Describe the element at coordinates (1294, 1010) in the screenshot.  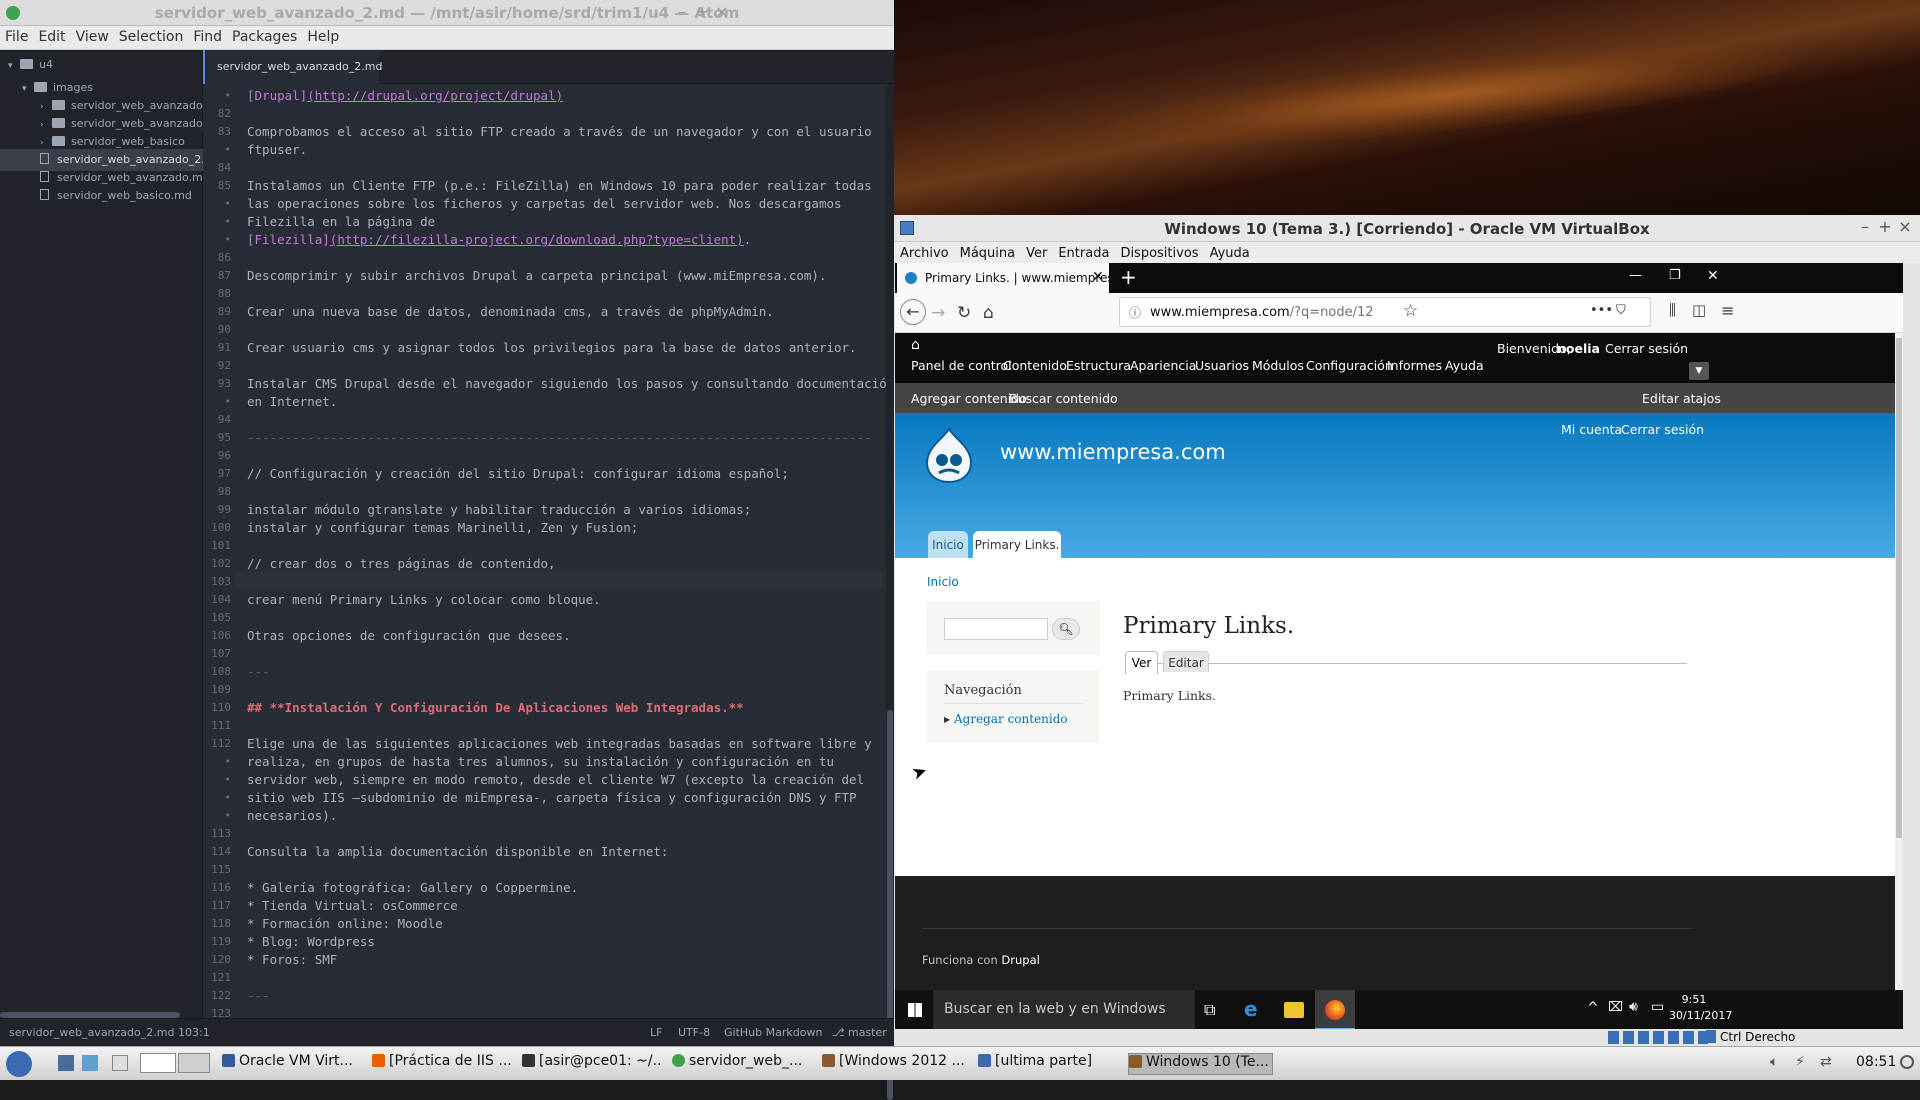
I see `file-explorer-icon` at that location.